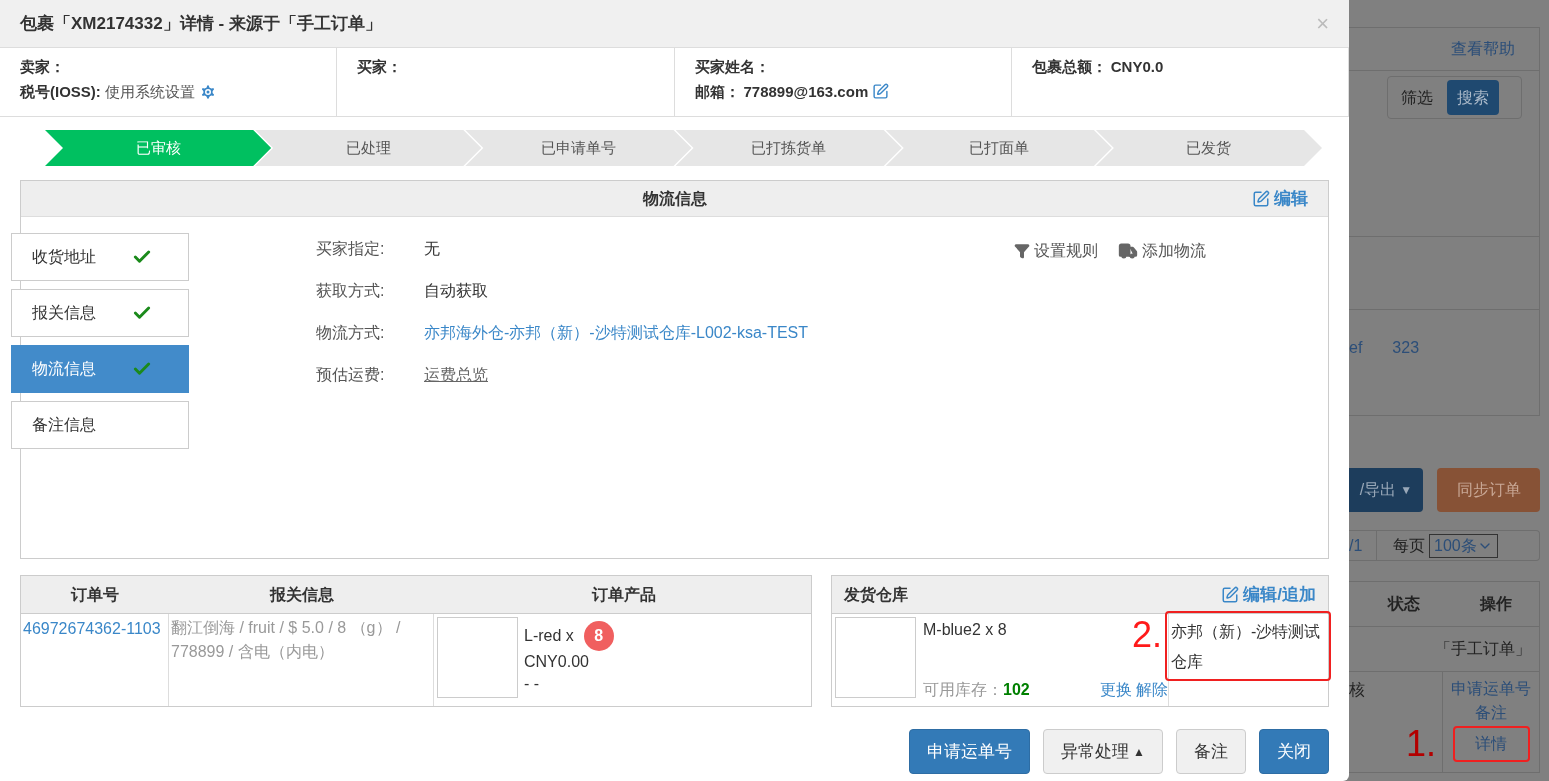  What do you see at coordinates (1056, 251) in the screenshot?
I see `toolbar-link: 设置规则` at bounding box center [1056, 251].